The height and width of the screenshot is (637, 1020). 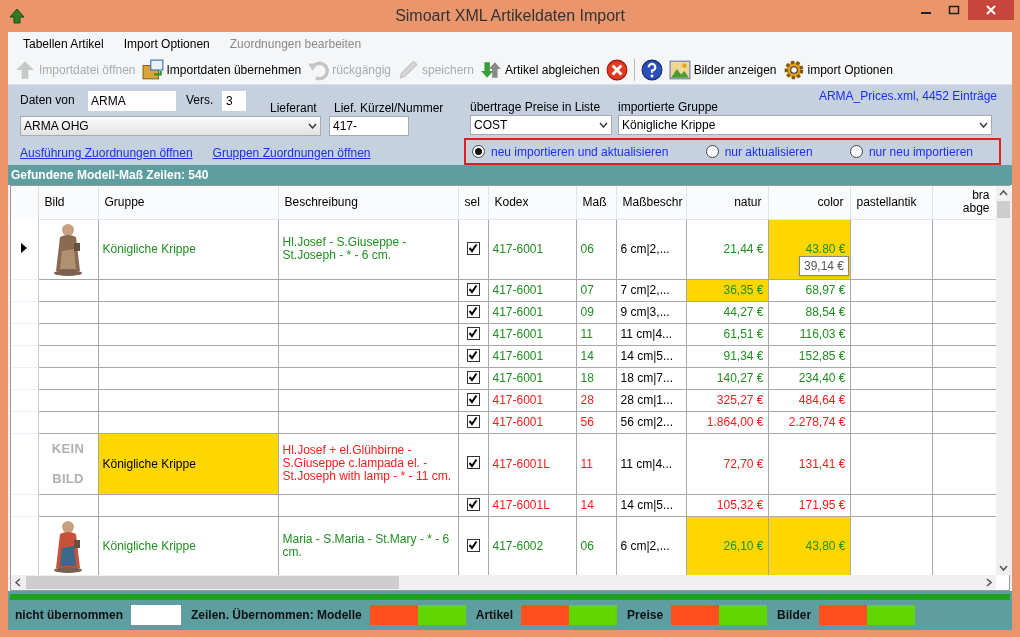 I want to click on table-cell-text: Hl.Josef + el.Glühbirne - S.Giuseppe c.lampada el. - St.Joseph with lamp - * - 11 cm., so click(x=367, y=463).